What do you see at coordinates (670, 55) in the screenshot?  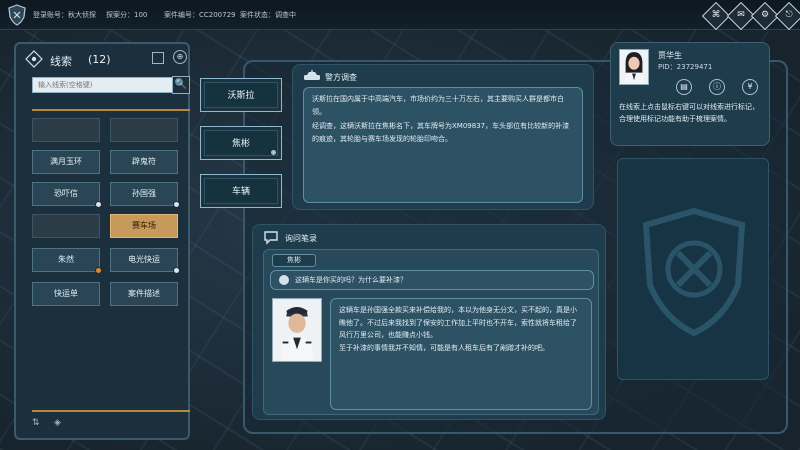 I see `character-name: 贾华生` at bounding box center [670, 55].